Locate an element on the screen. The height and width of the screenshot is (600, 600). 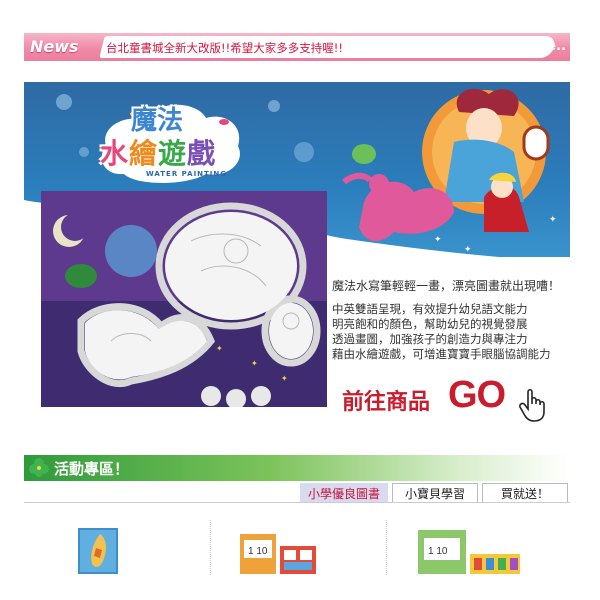
go-button-big-text: GO is located at coordinates (477, 395).